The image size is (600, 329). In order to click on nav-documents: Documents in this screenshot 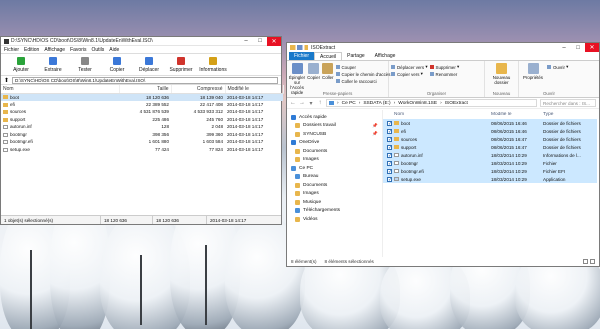, I will do `click(334, 185)`.